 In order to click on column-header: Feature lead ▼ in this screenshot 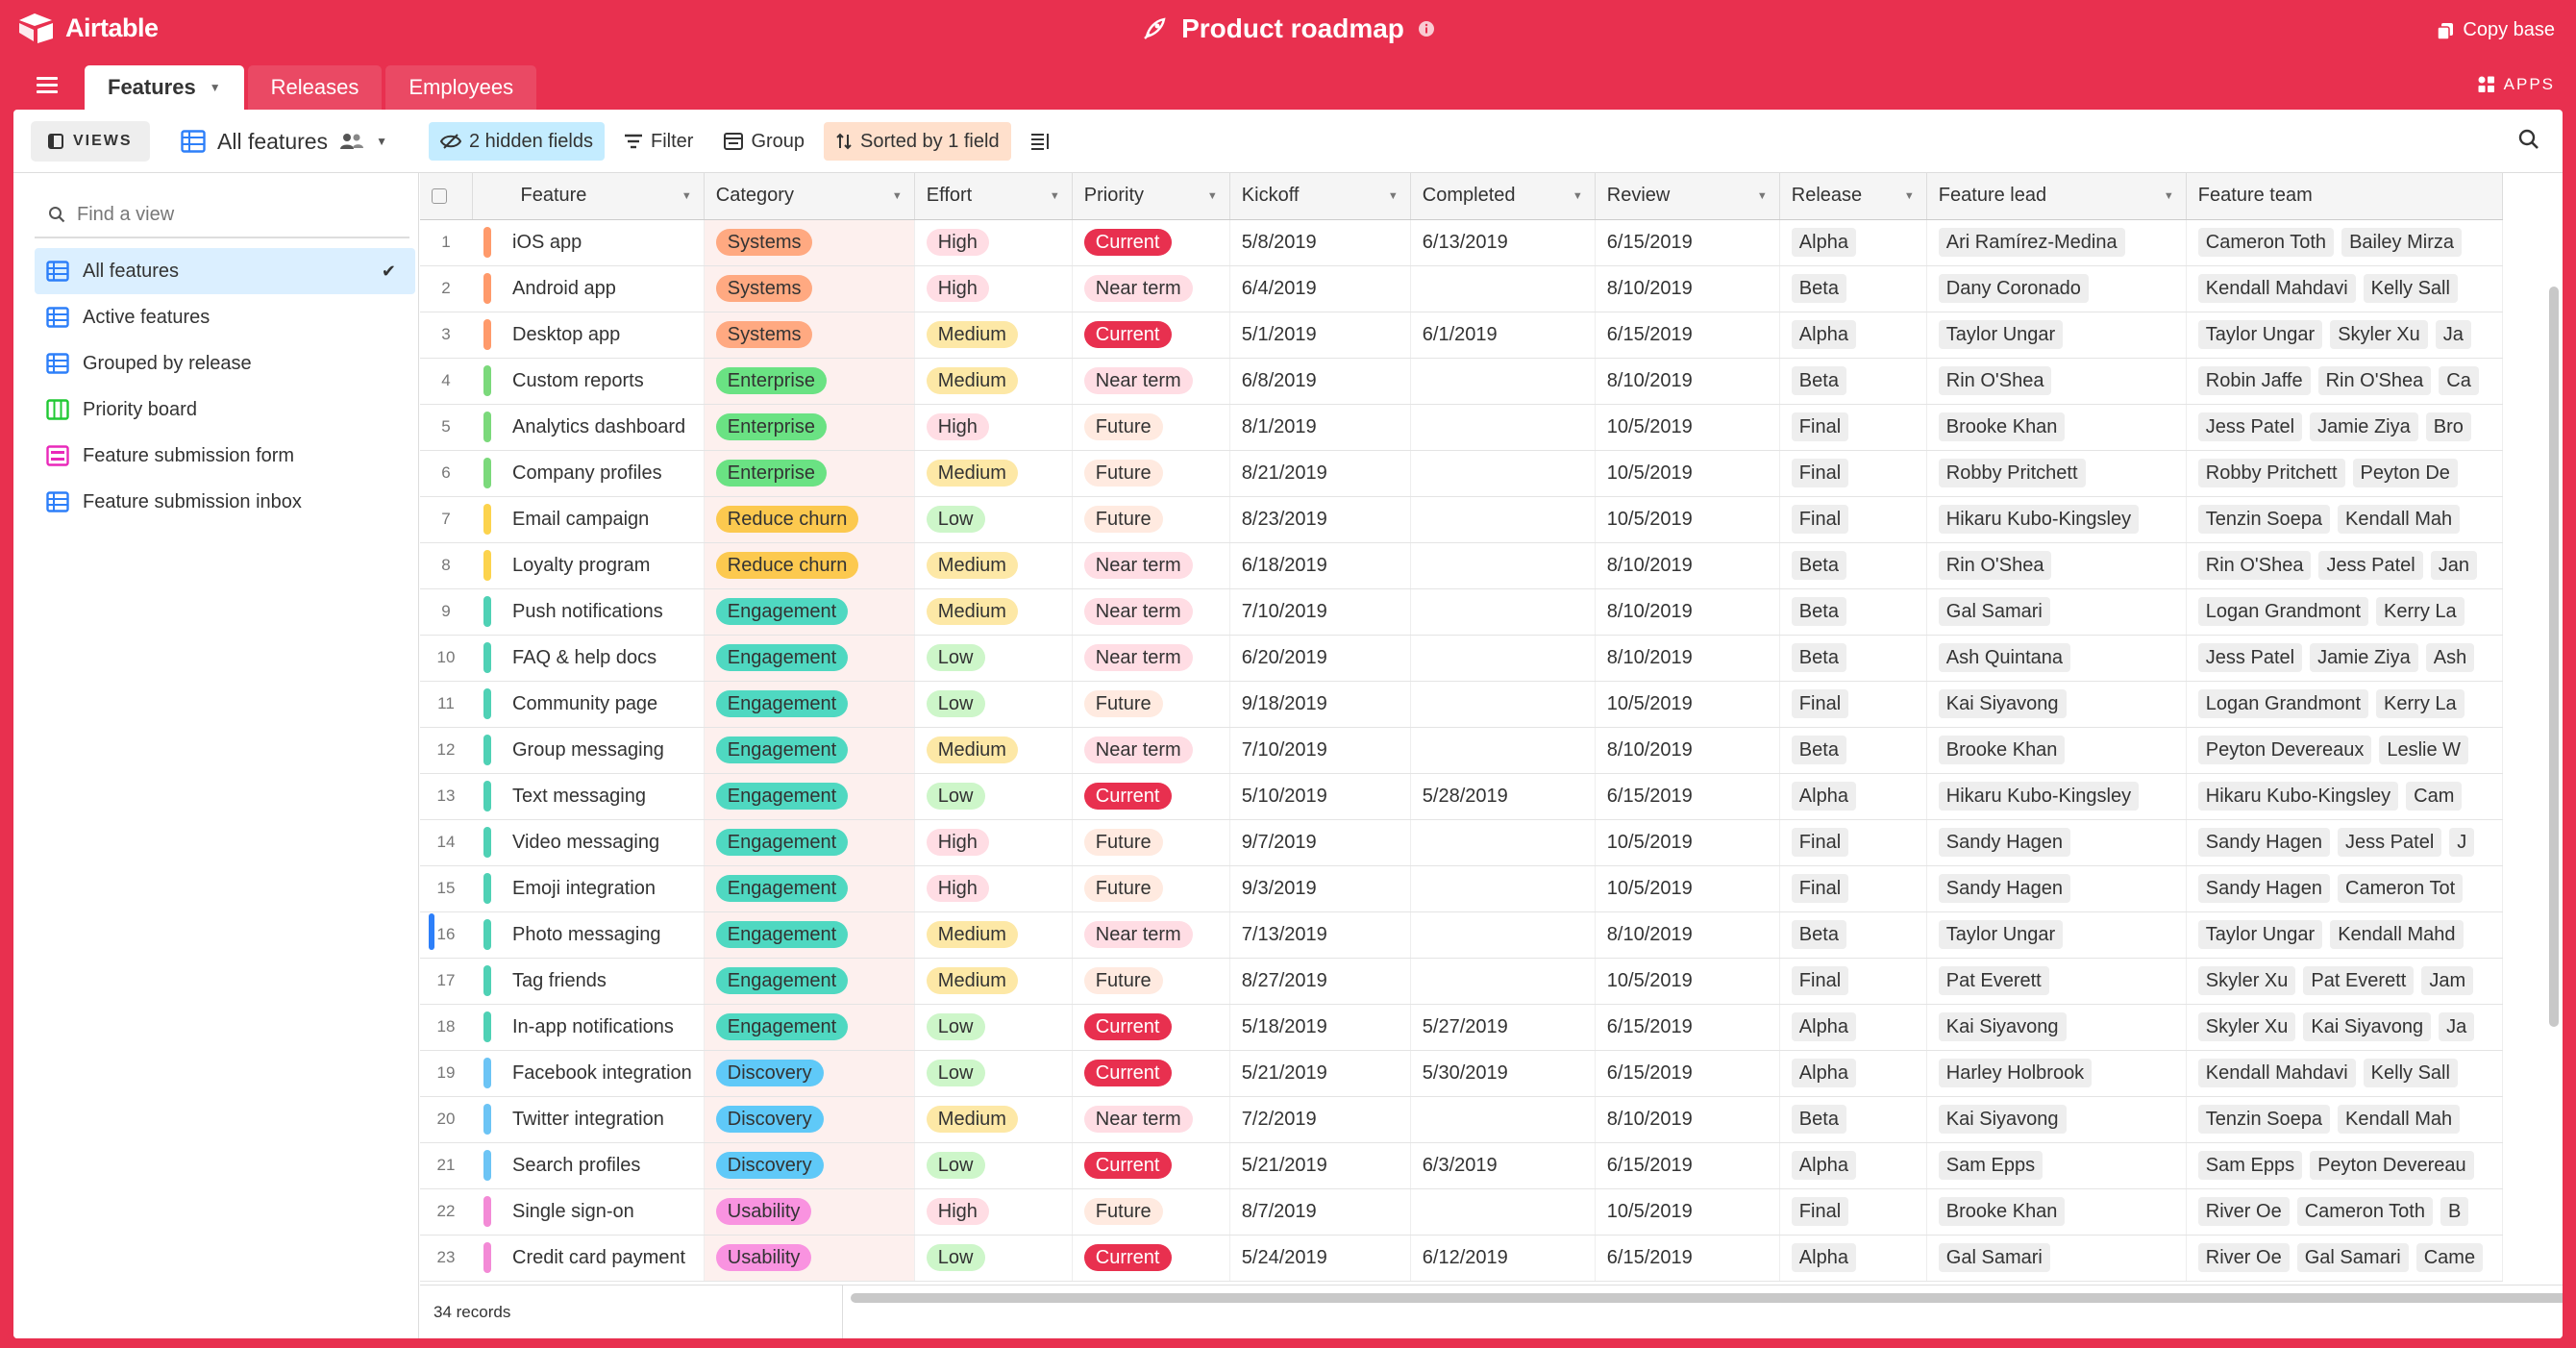, I will do `click(2056, 196)`.